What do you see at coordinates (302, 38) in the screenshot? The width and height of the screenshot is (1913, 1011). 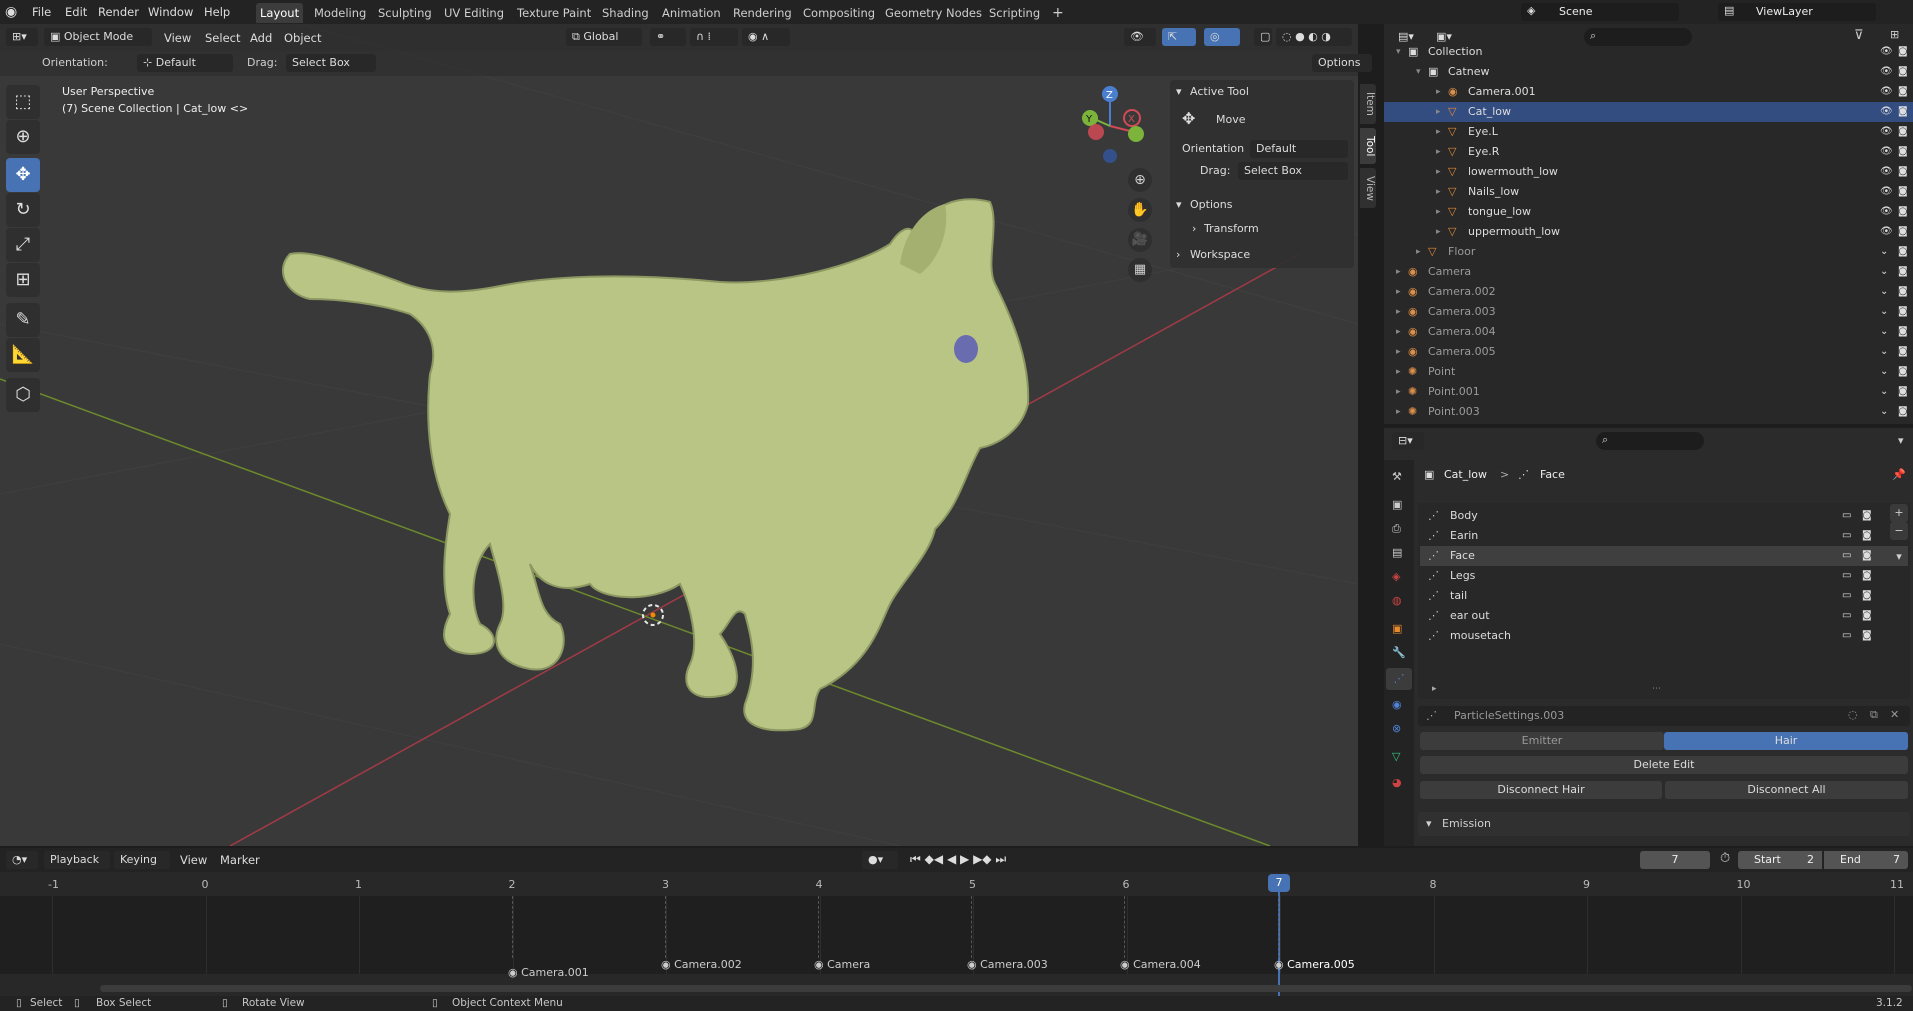 I see `viewport-menu-object: Object` at bounding box center [302, 38].